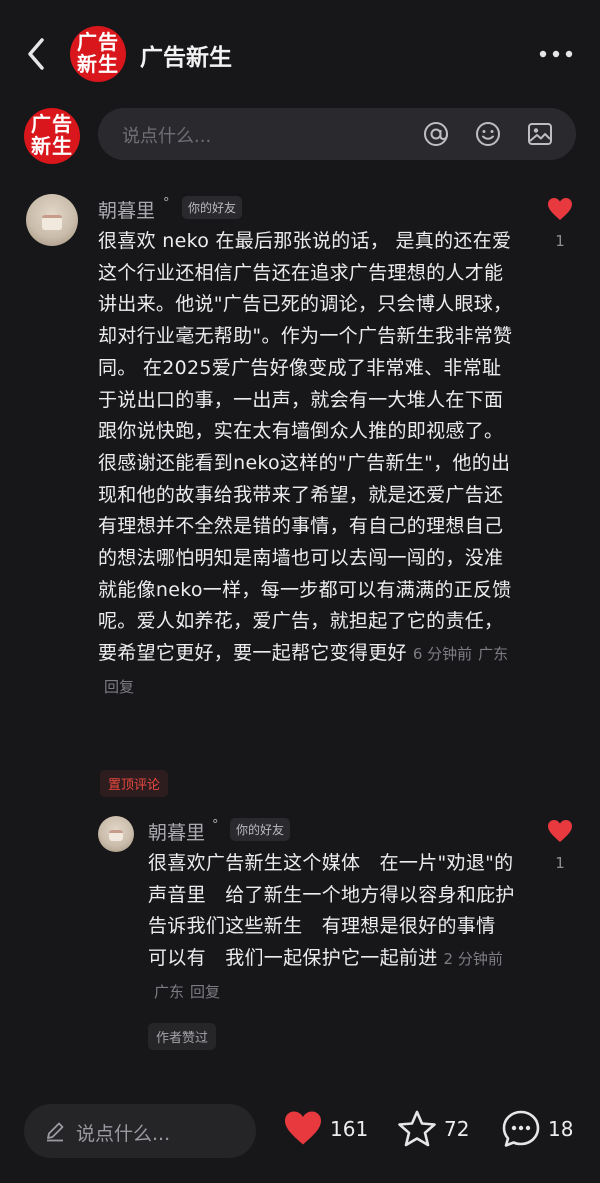  I want to click on back-button, so click(38, 54).